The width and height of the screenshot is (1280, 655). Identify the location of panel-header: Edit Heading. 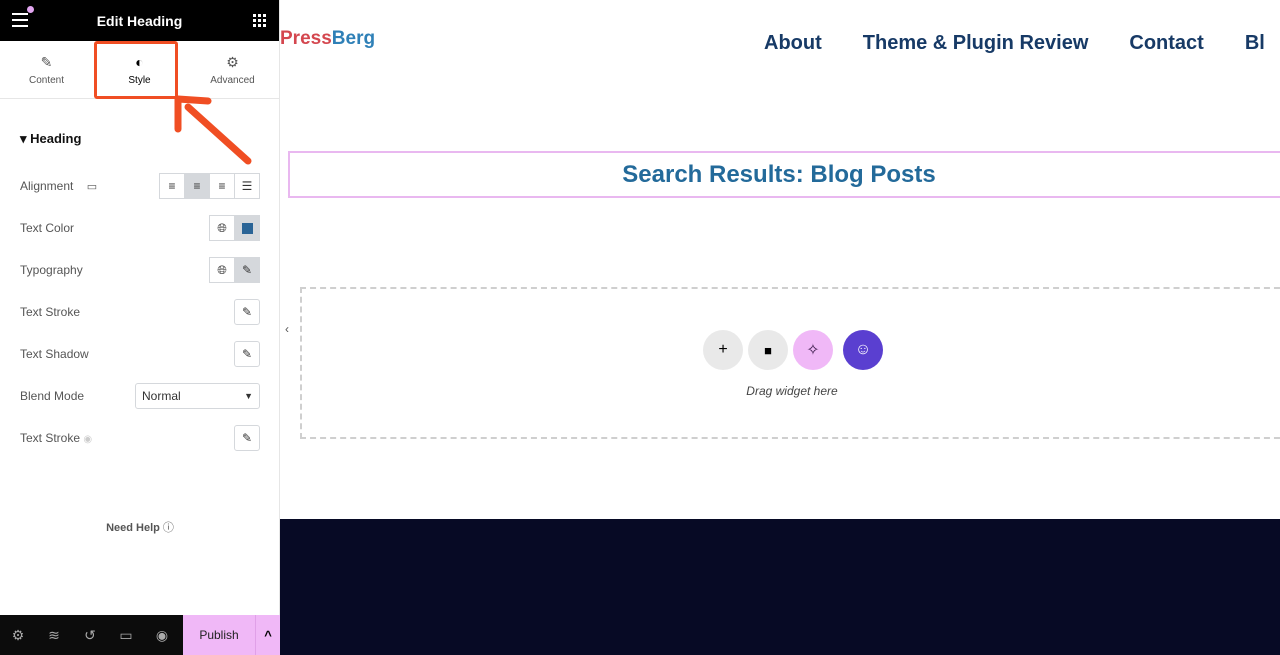
(139, 20).